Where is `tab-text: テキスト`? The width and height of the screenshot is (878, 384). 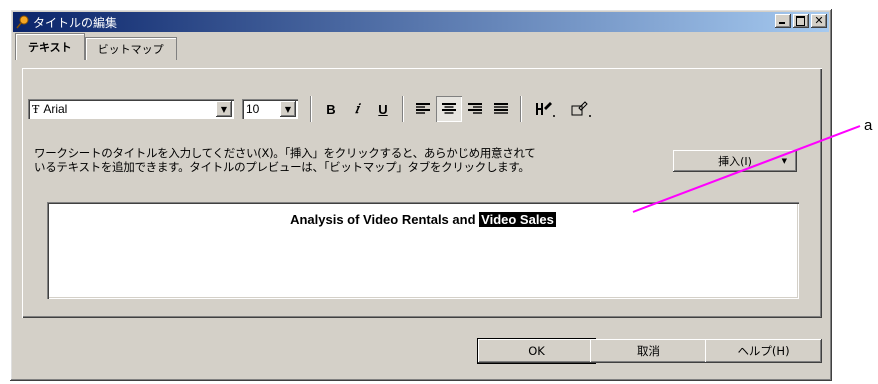
tab-text: テキスト is located at coordinates (50, 46).